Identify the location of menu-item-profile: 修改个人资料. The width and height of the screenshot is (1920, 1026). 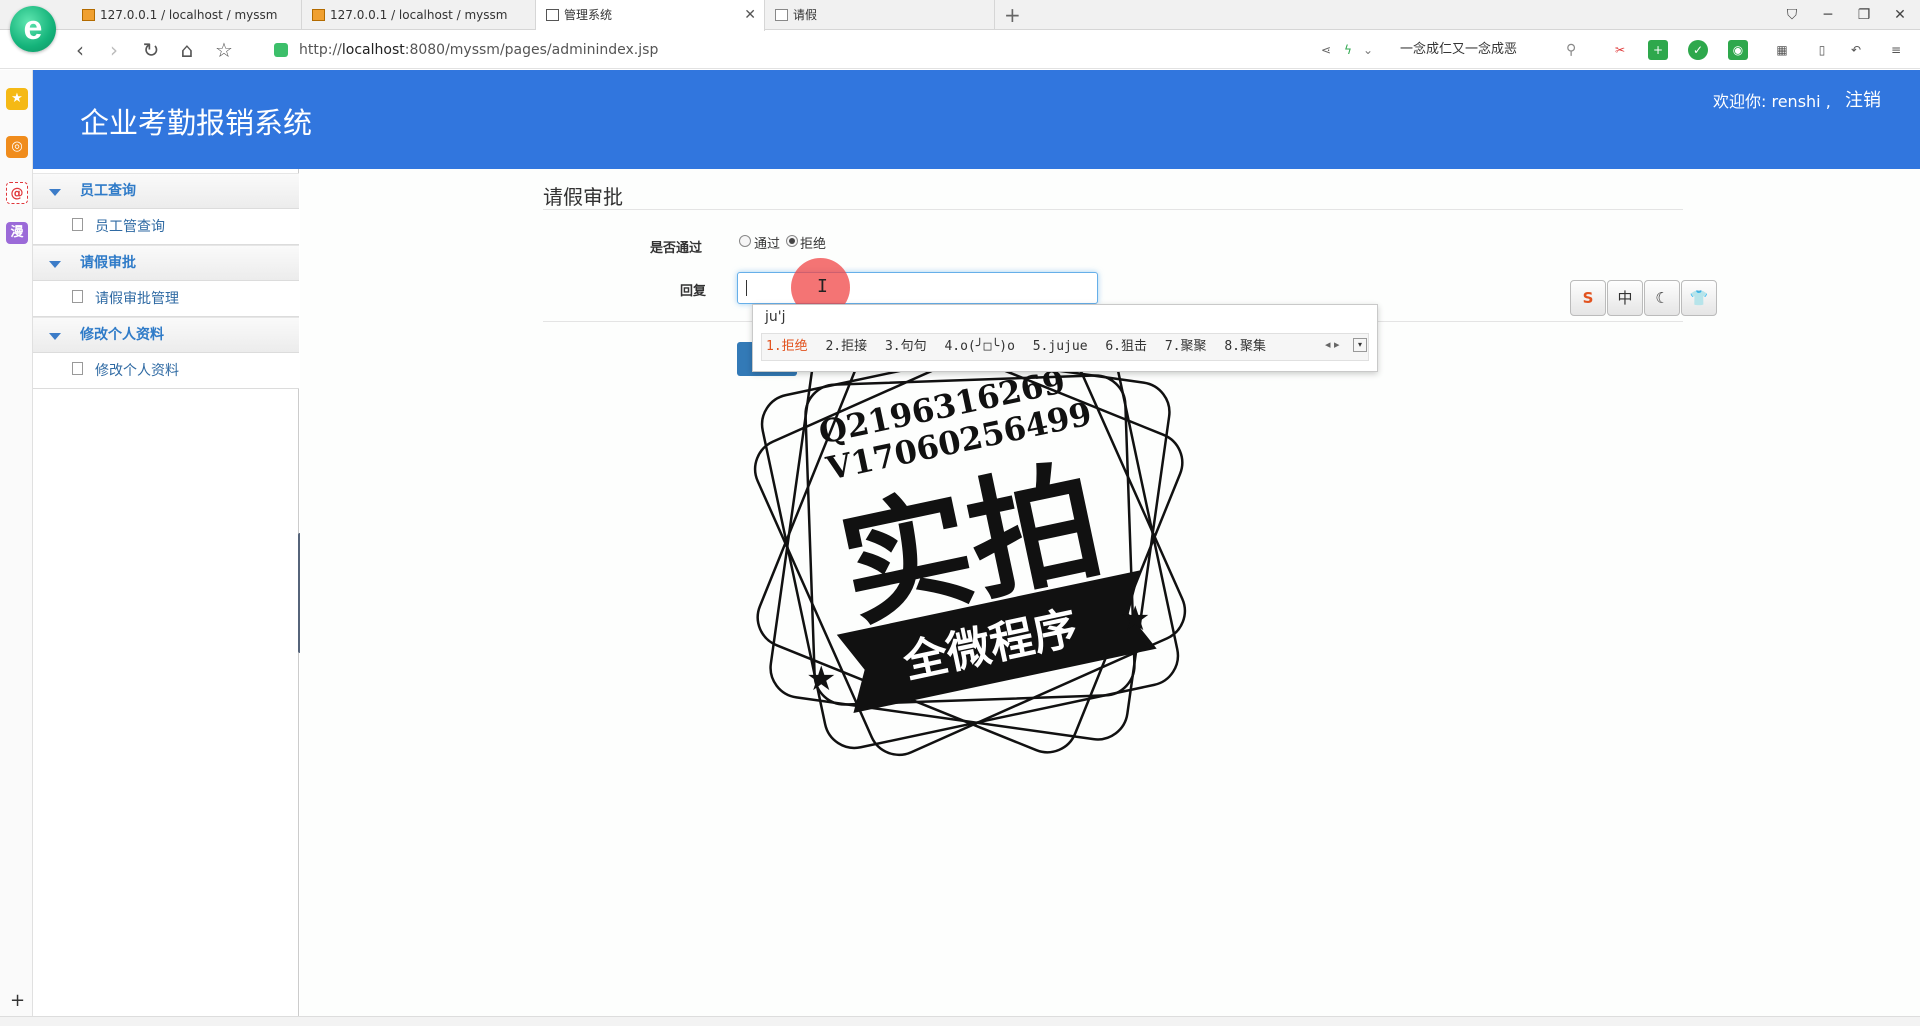
(166, 371).